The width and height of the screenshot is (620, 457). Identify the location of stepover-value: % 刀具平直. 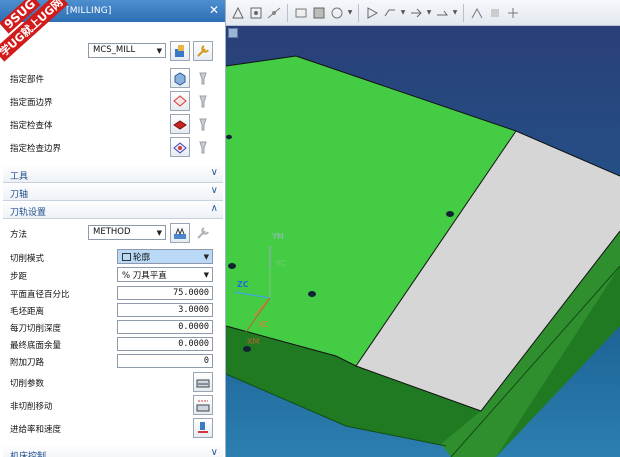
(144, 276).